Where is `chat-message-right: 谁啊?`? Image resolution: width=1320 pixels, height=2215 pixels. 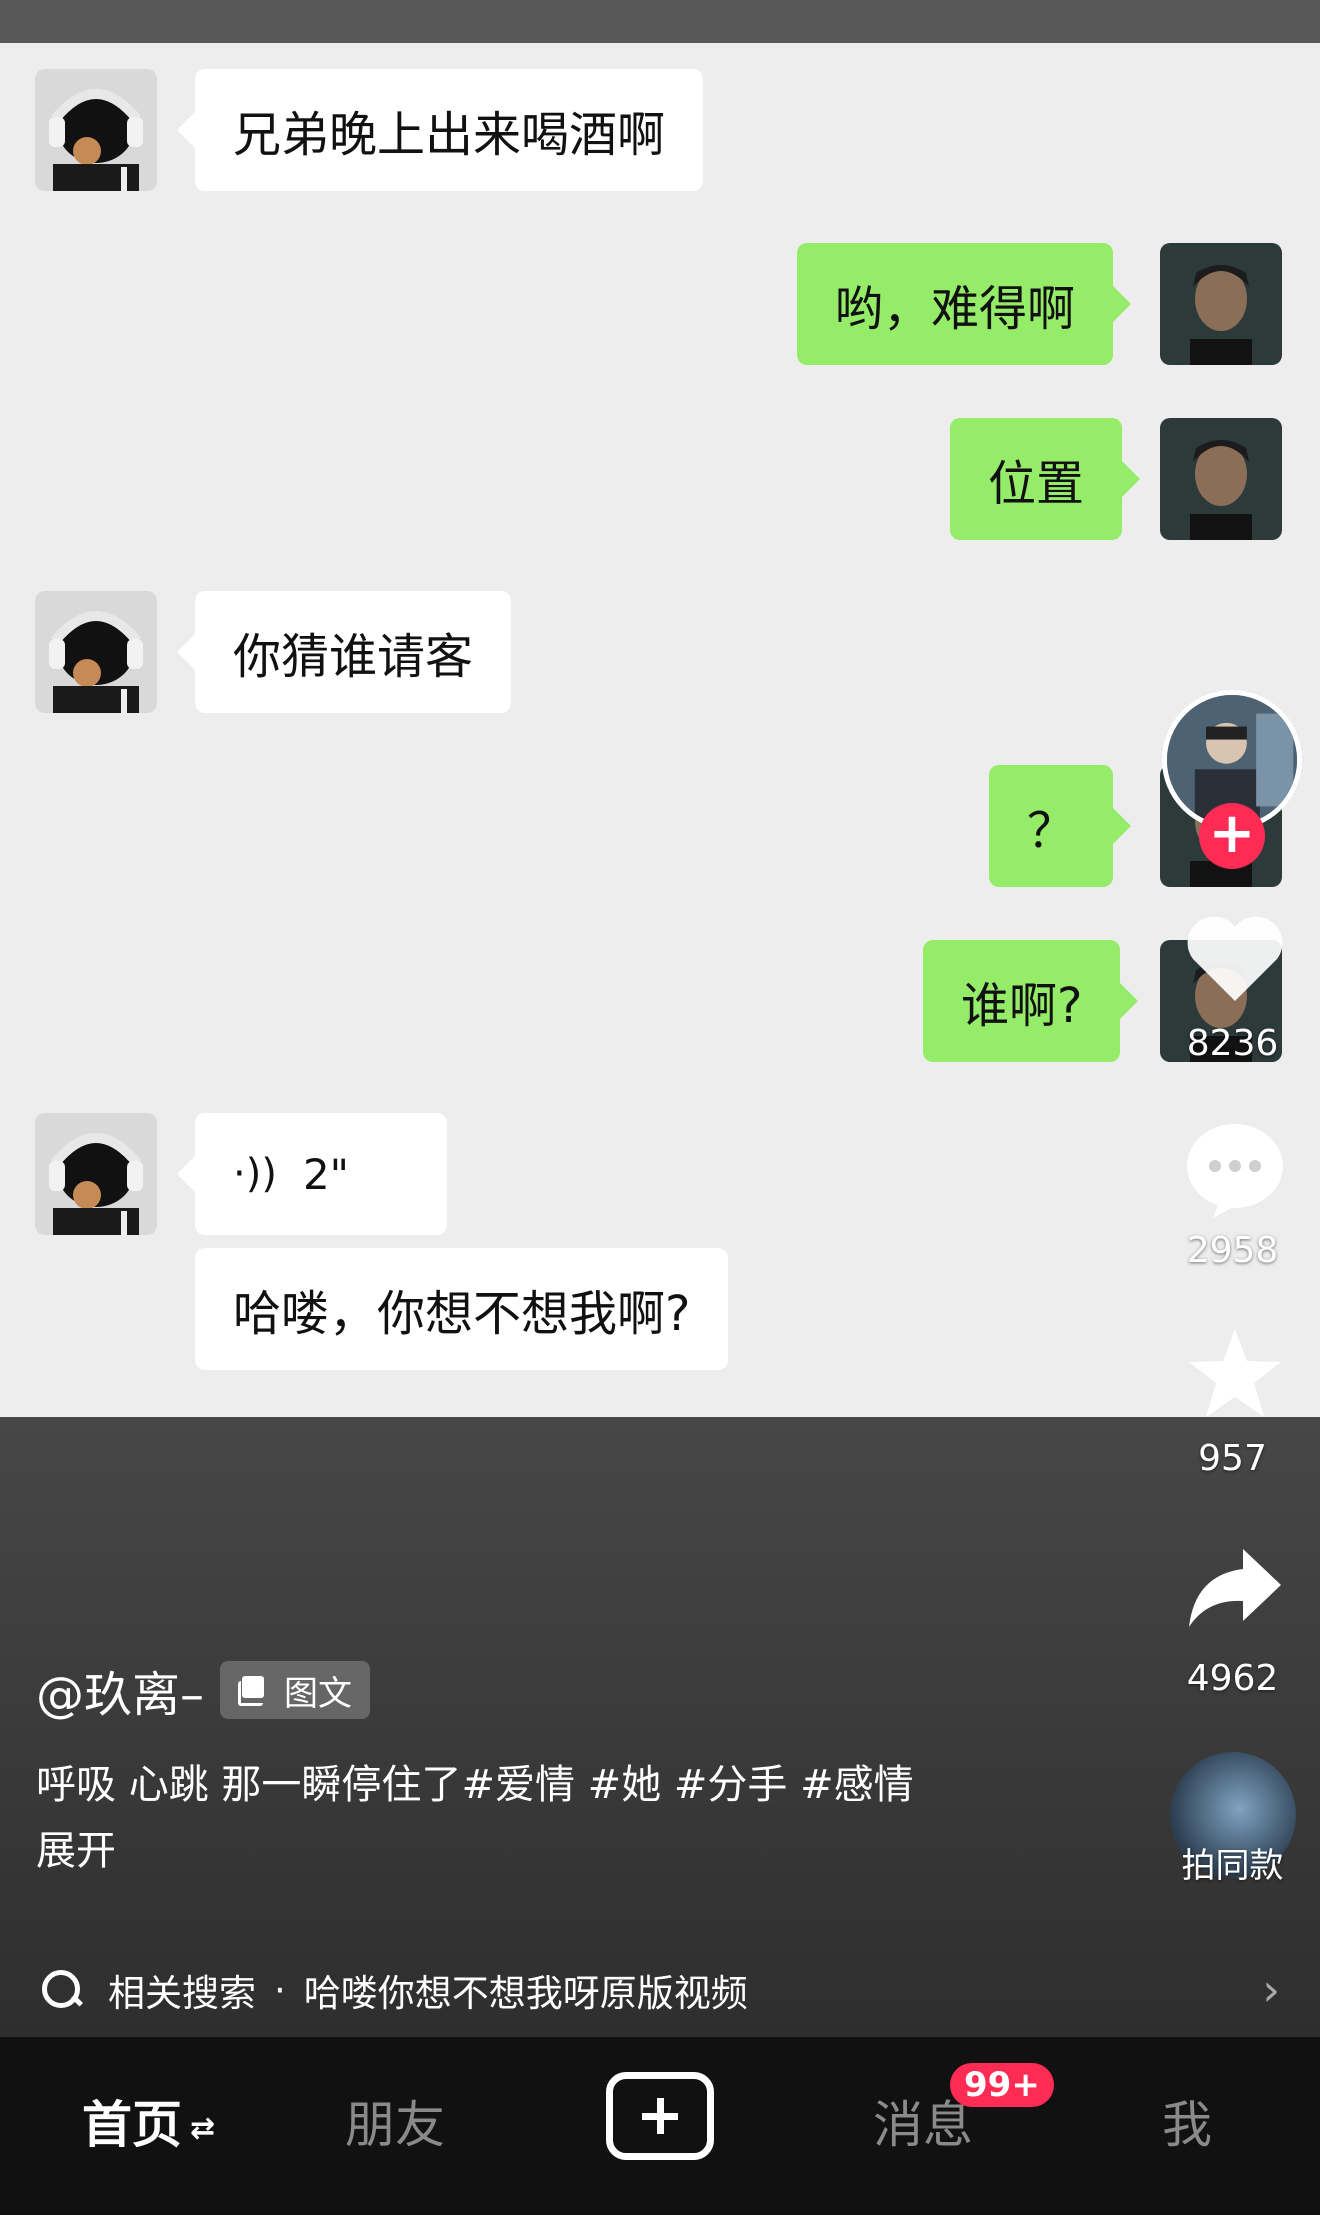 chat-message-right: 谁啊? is located at coordinates (1031, 1001).